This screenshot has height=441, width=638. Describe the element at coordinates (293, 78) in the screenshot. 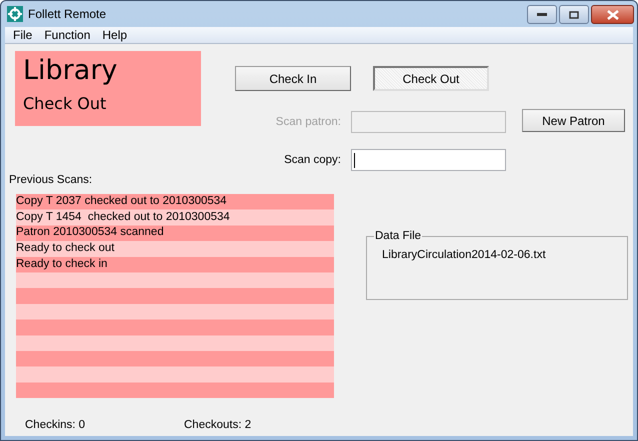

I see `mode-button: Check In` at that location.